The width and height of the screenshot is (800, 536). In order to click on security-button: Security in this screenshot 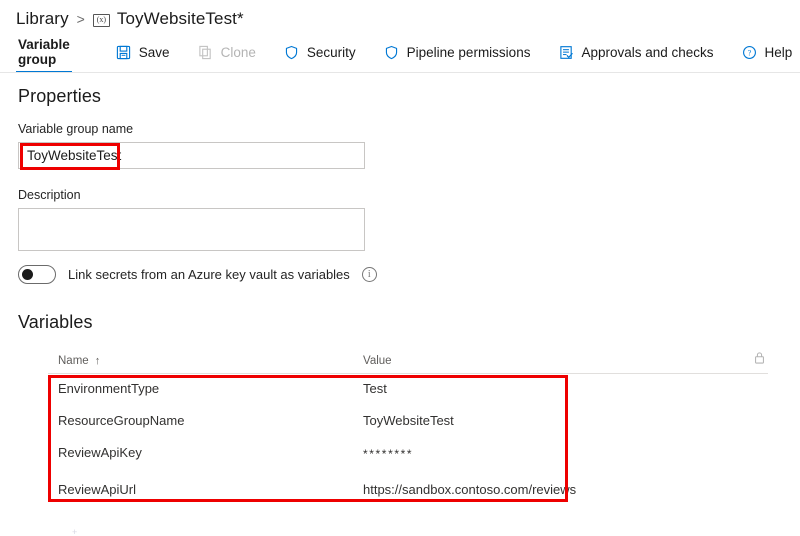, I will do `click(320, 52)`.